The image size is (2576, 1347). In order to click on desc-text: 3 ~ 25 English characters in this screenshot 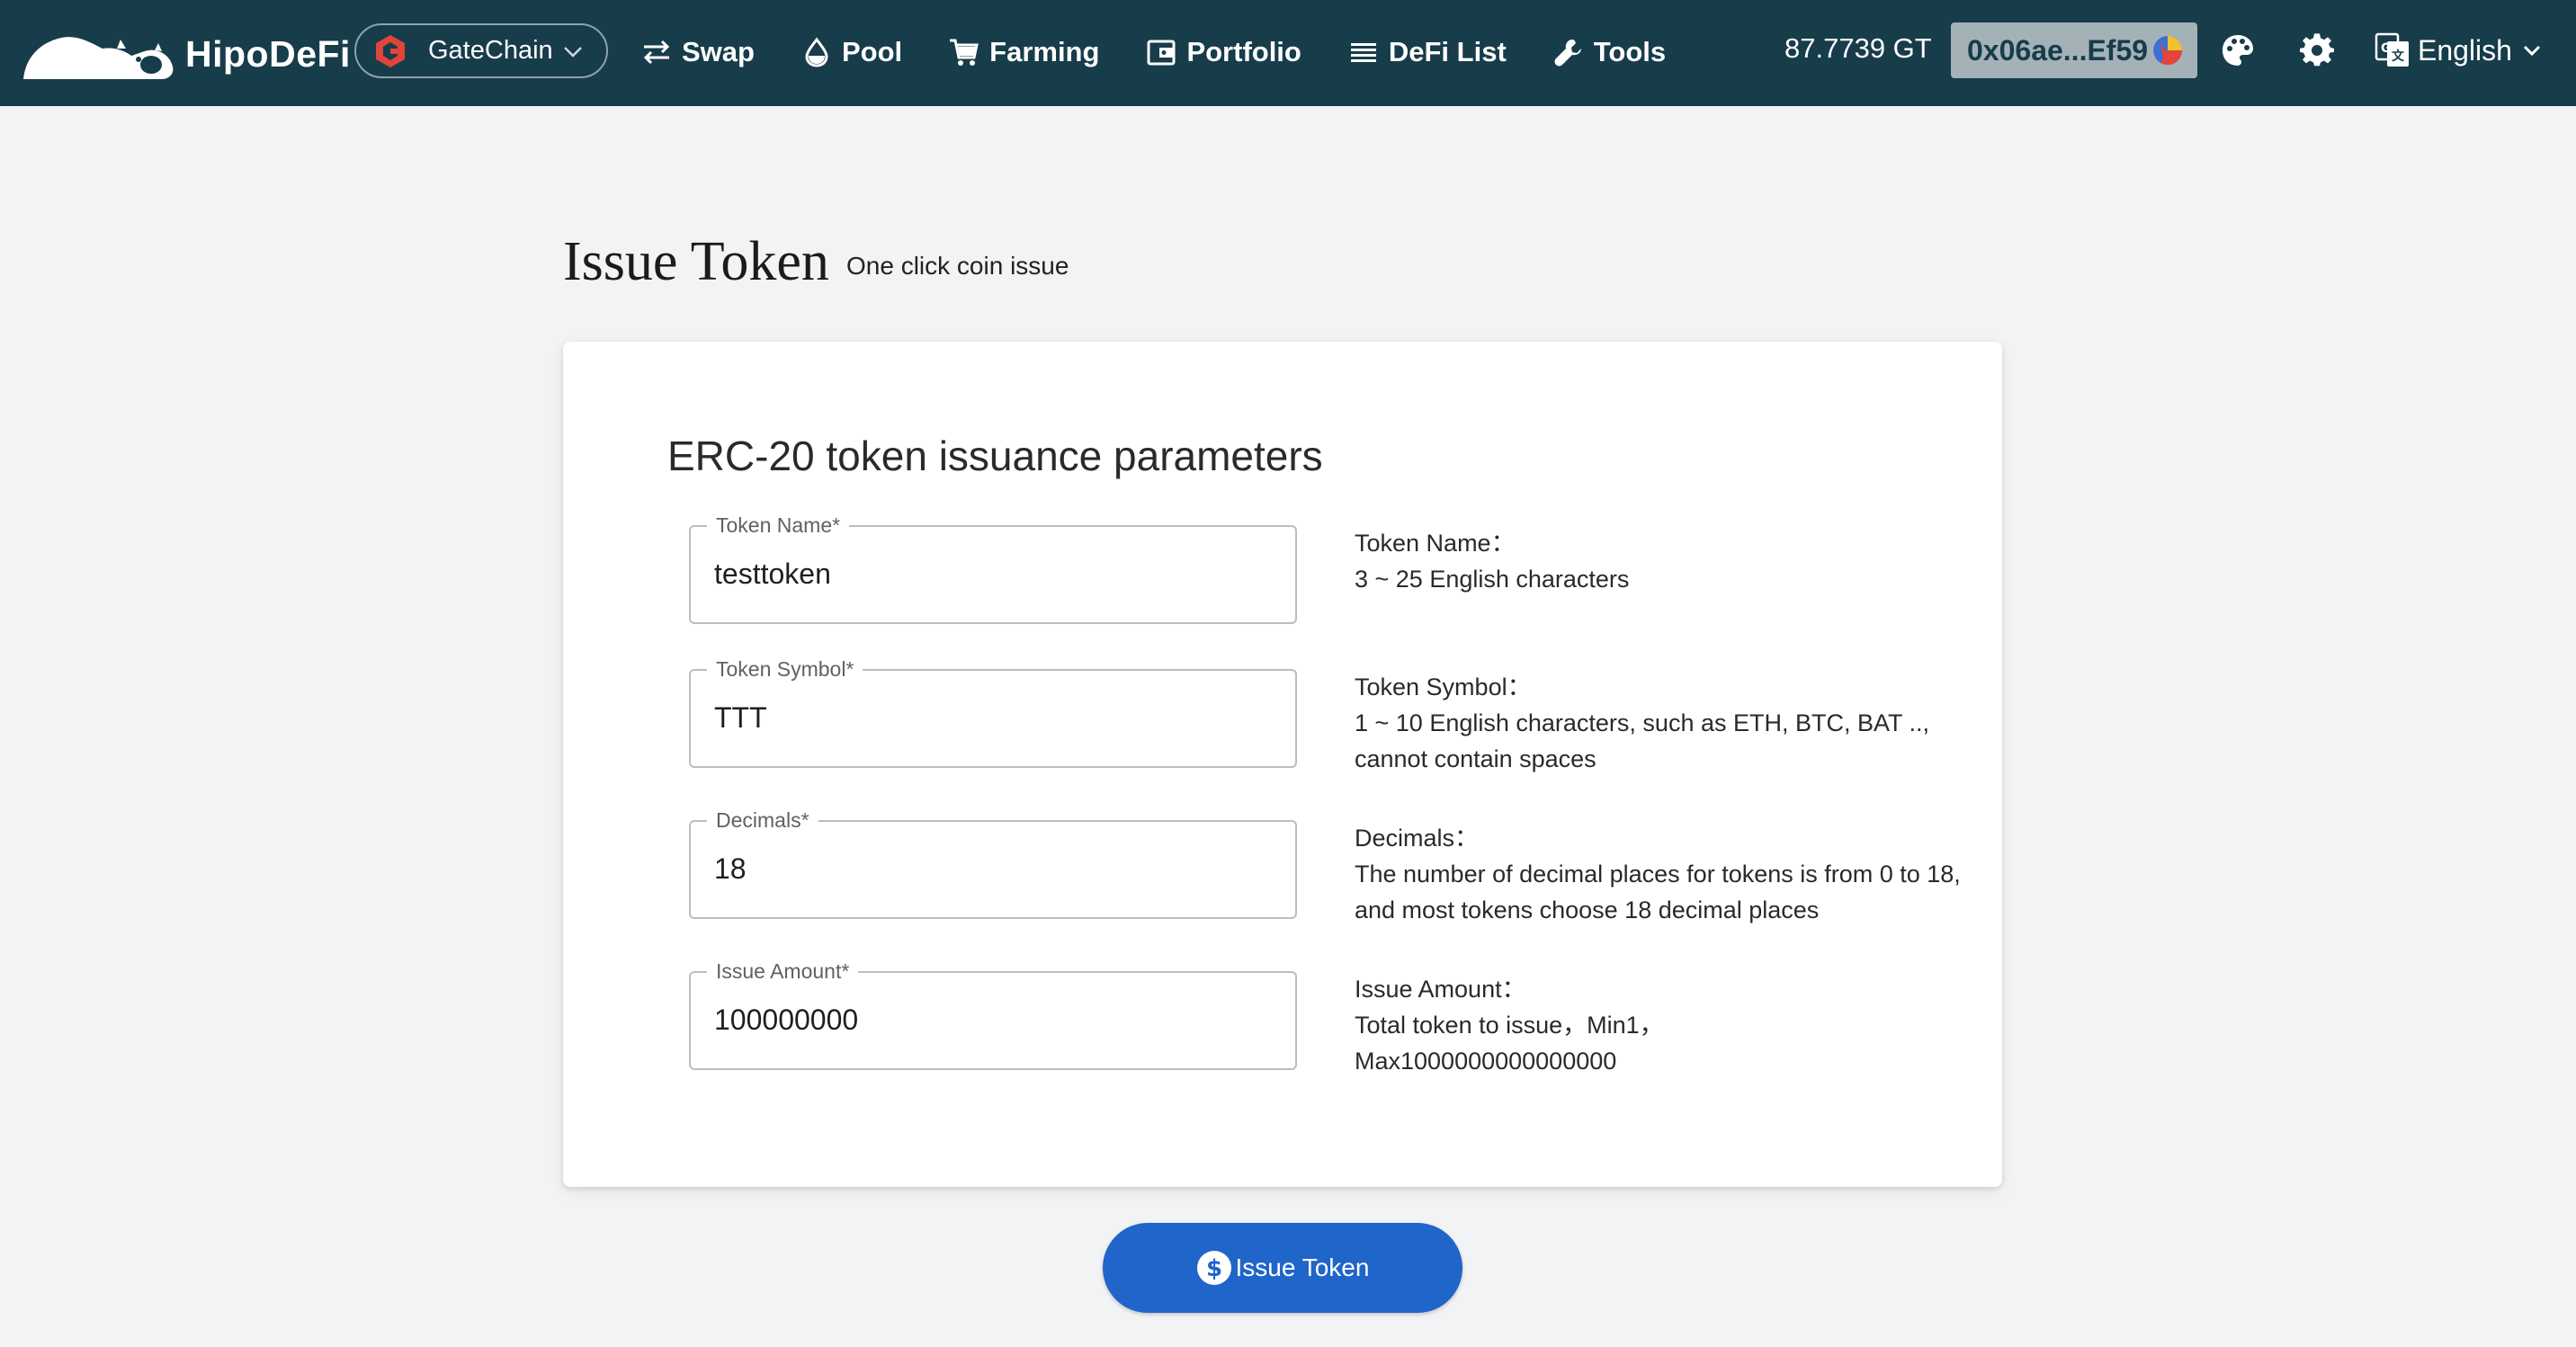, I will do `click(1492, 579)`.